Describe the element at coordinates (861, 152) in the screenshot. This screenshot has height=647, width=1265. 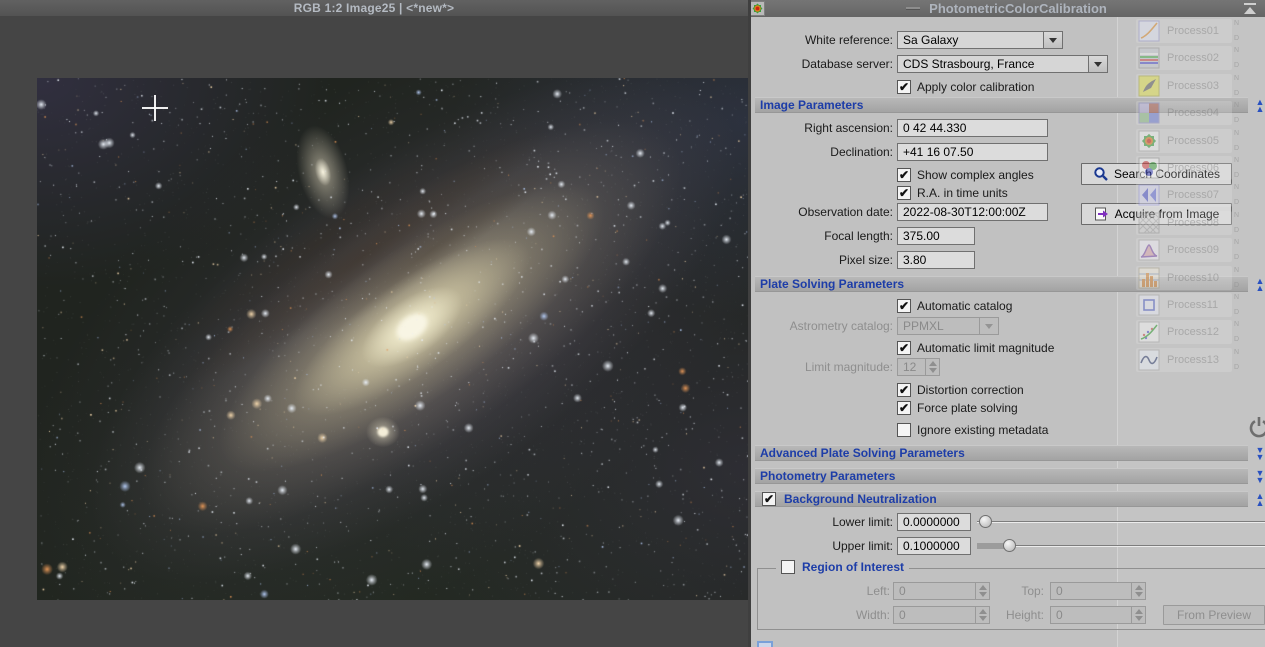
I see `dec-label: Declination:` at that location.